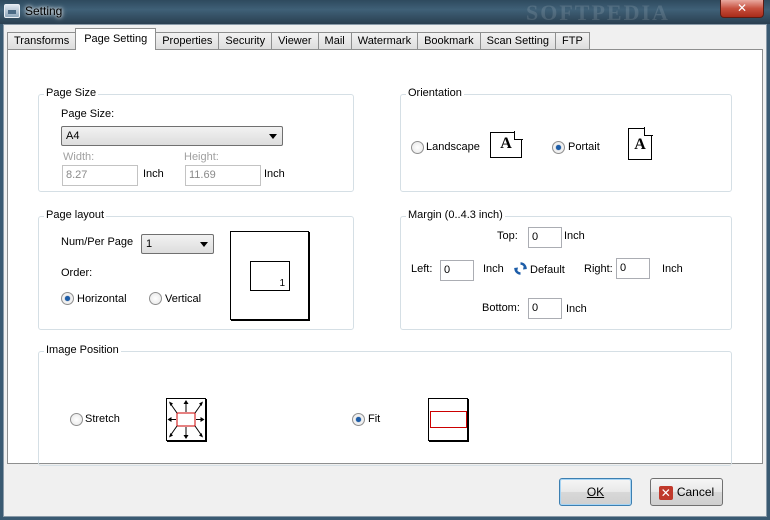 Image resolution: width=770 pixels, height=520 pixels. I want to click on preview-cell: 1, so click(270, 276).